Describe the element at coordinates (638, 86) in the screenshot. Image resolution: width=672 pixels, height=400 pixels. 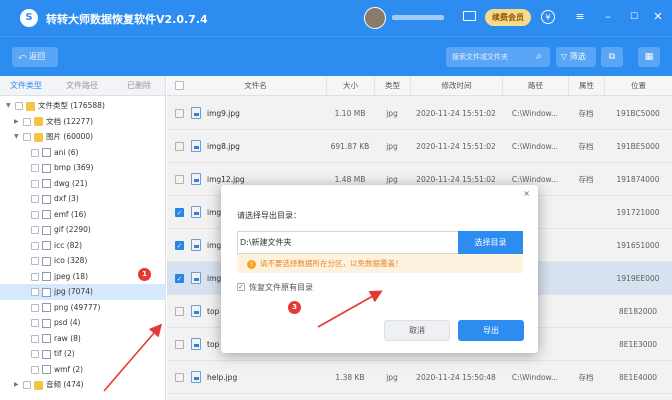
I see `column-position: 位置` at that location.